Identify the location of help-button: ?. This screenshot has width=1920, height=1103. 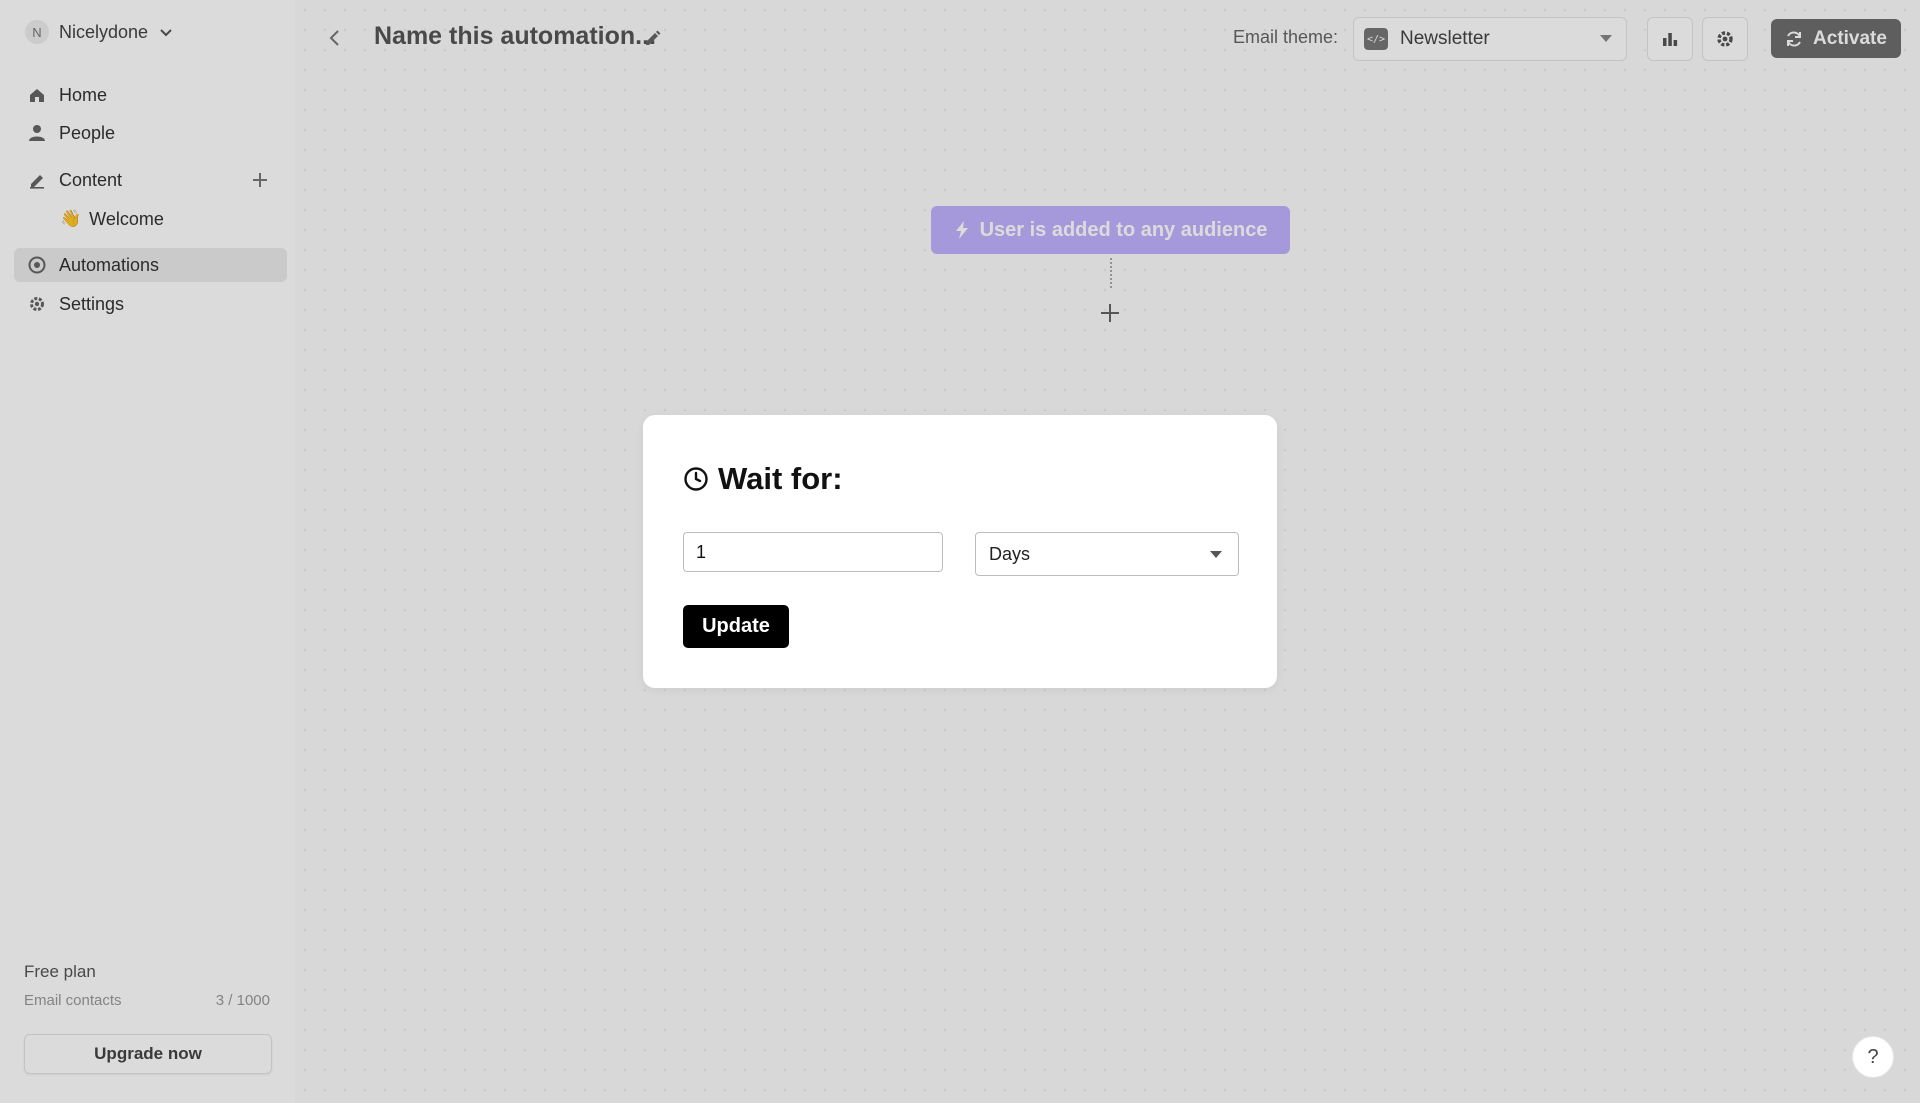
(1873, 1057).